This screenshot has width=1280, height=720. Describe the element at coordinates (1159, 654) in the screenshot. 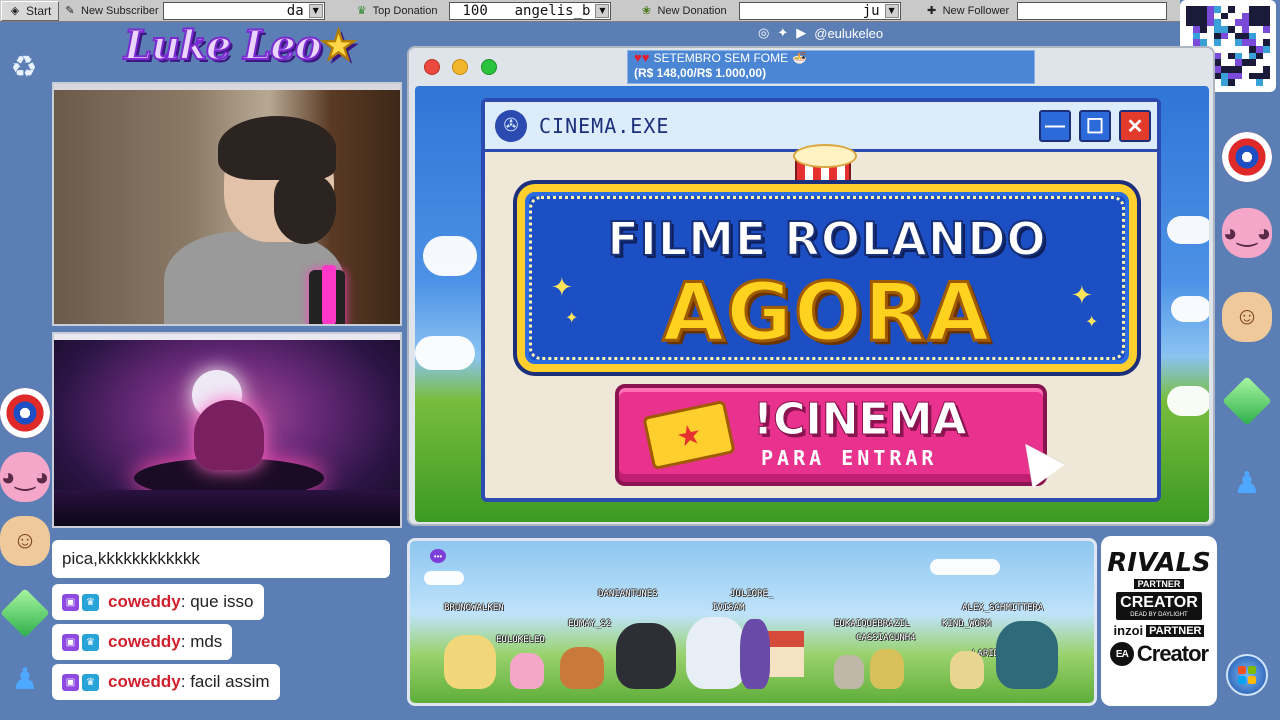

I see `ea-creator-badge: EA Creator` at that location.